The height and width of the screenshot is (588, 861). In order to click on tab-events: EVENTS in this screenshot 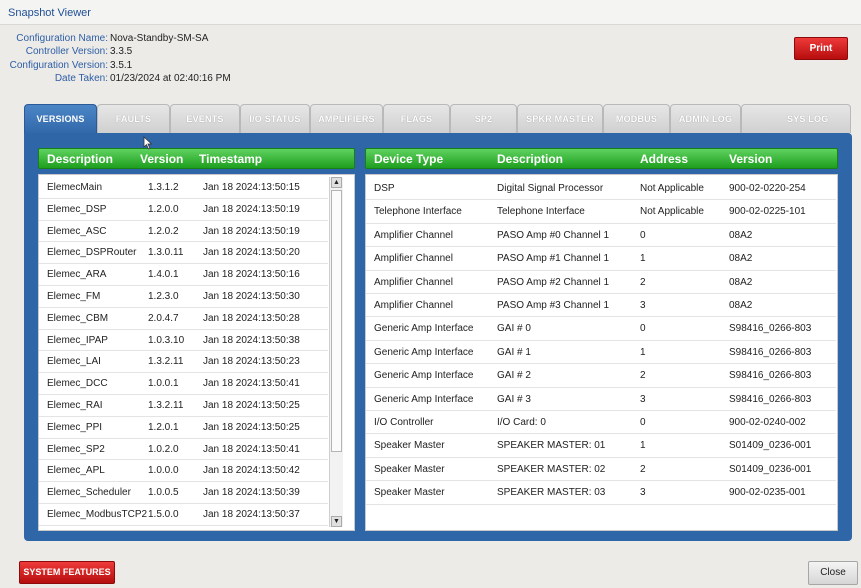, I will do `click(205, 118)`.